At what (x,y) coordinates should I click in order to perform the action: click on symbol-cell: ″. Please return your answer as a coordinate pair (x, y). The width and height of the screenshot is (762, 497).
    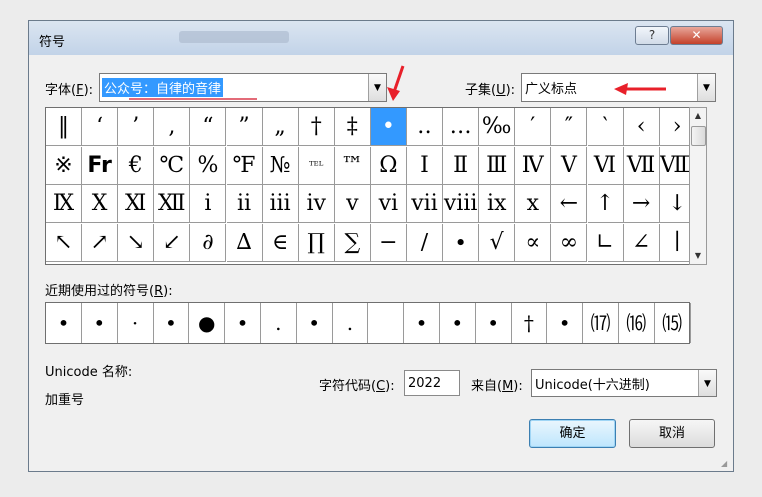
    Looking at the image, I should click on (569, 127).